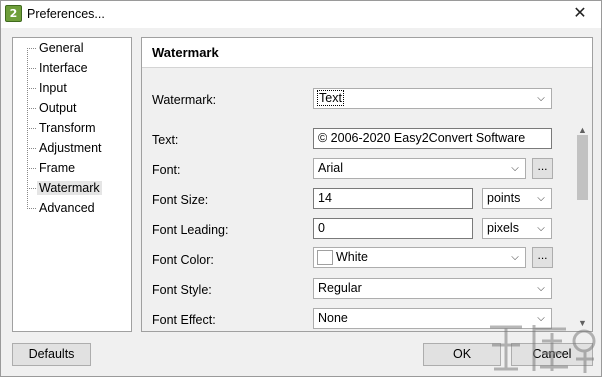 The image size is (602, 377). Describe the element at coordinates (331, 168) in the screenshot. I see `font-value: Arial` at that location.